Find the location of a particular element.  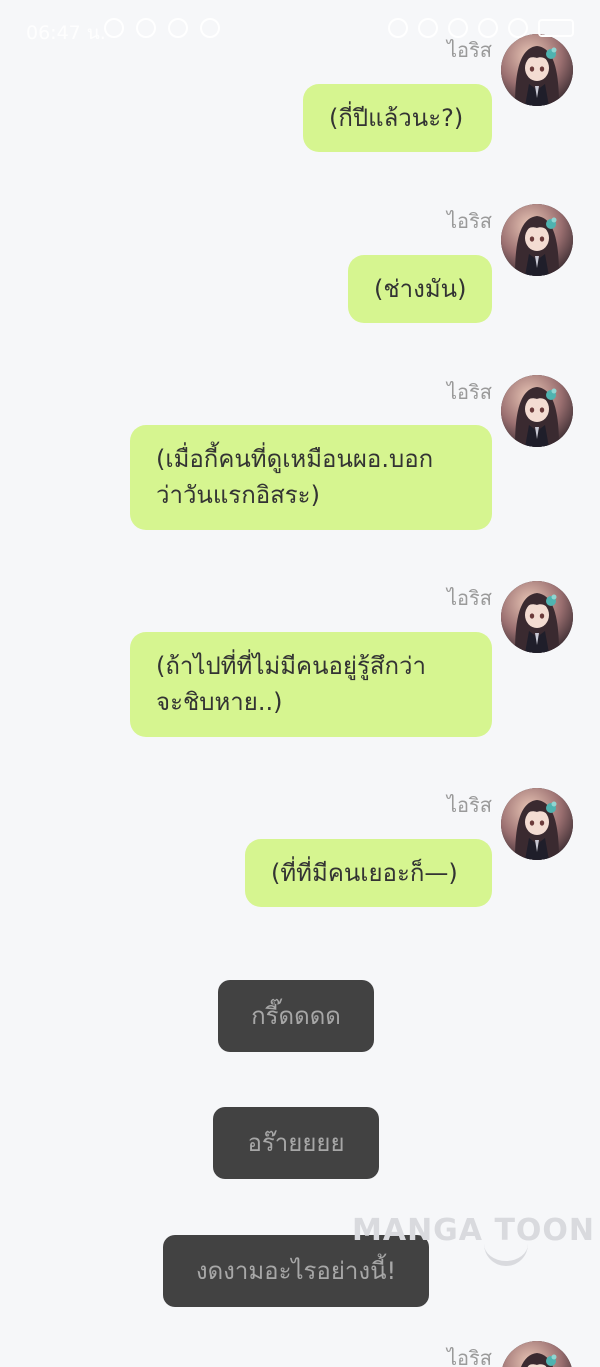

status-bar: 06:47 น. is located at coordinates (300, 30).